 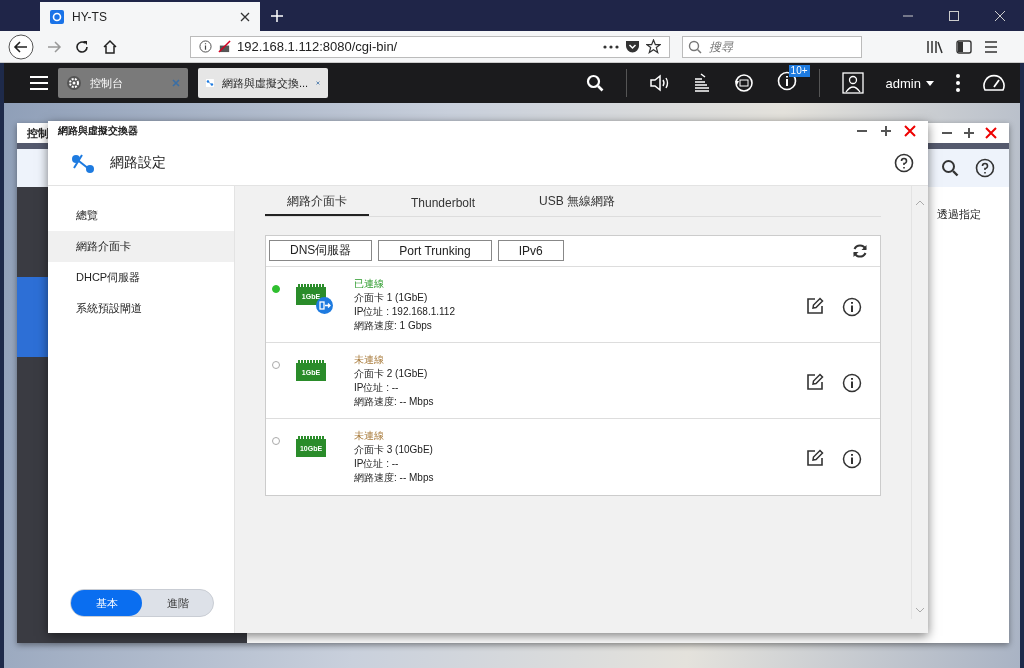 What do you see at coordinates (632, 46) in the screenshot?
I see `pocket-icon` at bounding box center [632, 46].